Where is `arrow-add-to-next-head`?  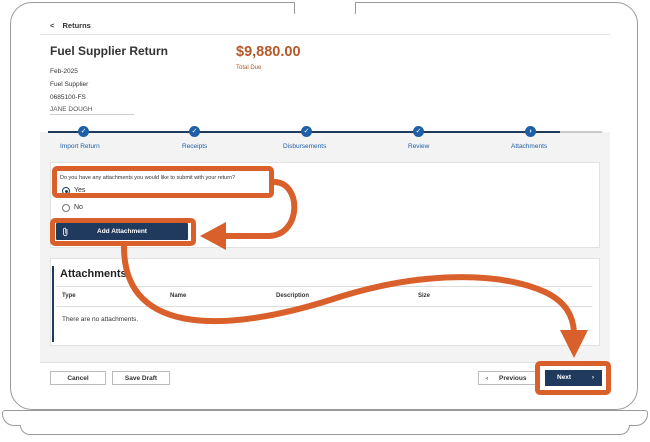 arrow-add-to-next-head is located at coordinates (574, 344).